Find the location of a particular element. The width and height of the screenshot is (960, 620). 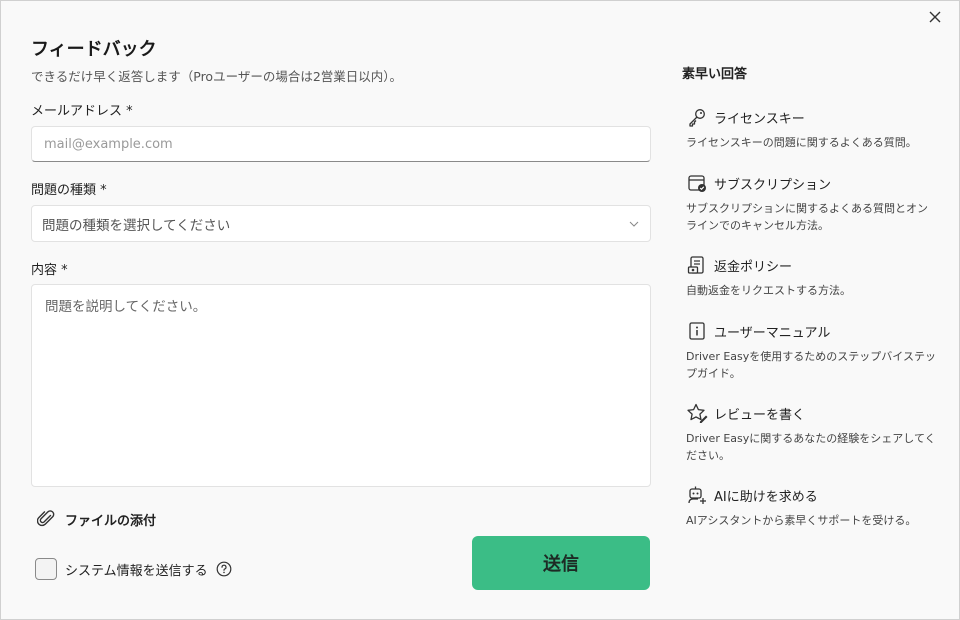

paperclip-icon is located at coordinates (46, 518).